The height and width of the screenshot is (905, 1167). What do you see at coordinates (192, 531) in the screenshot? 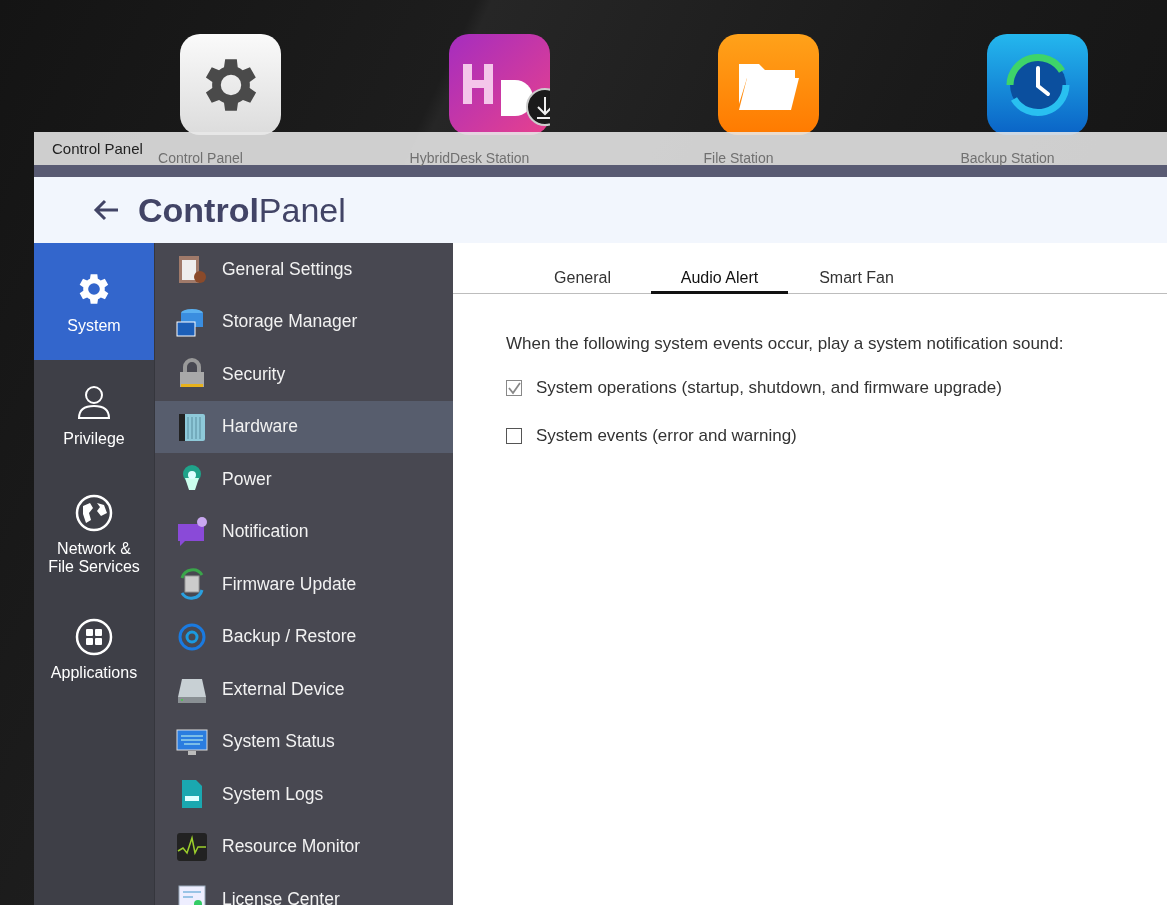
I see `message-icon` at bounding box center [192, 531].